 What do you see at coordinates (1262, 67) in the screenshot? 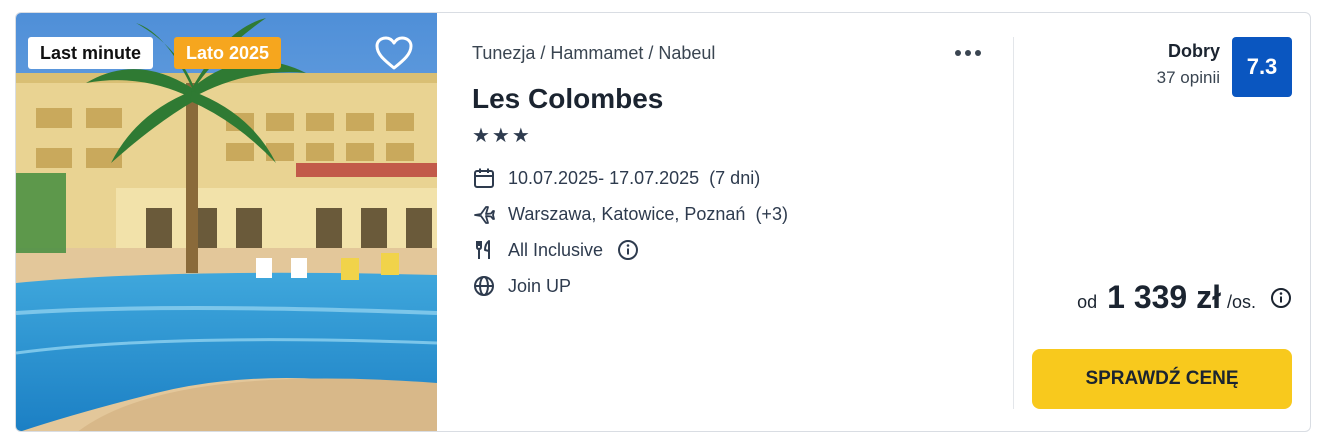
I see `rating-score: 7.3` at bounding box center [1262, 67].